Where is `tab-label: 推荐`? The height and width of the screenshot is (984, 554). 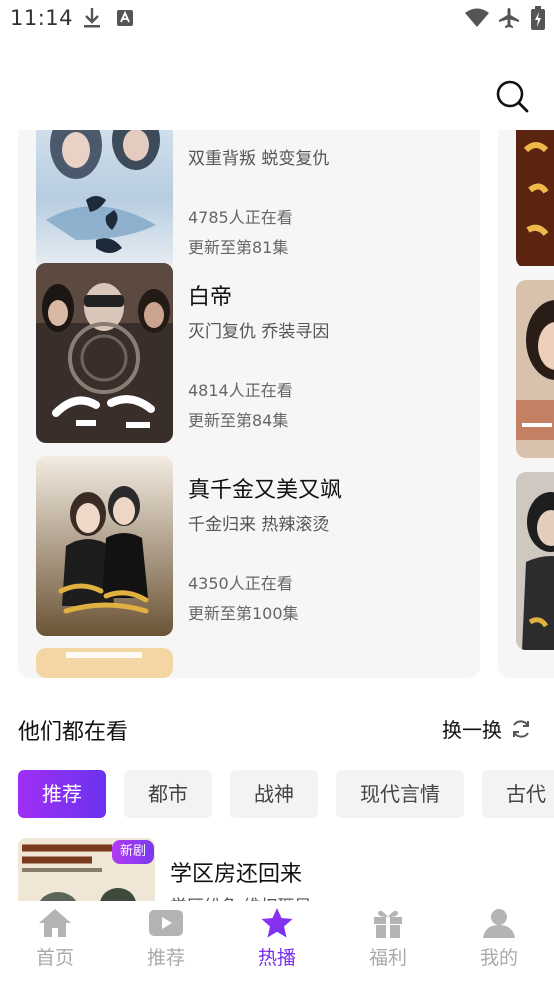
tab-label: 推荐 is located at coordinates (165, 958).